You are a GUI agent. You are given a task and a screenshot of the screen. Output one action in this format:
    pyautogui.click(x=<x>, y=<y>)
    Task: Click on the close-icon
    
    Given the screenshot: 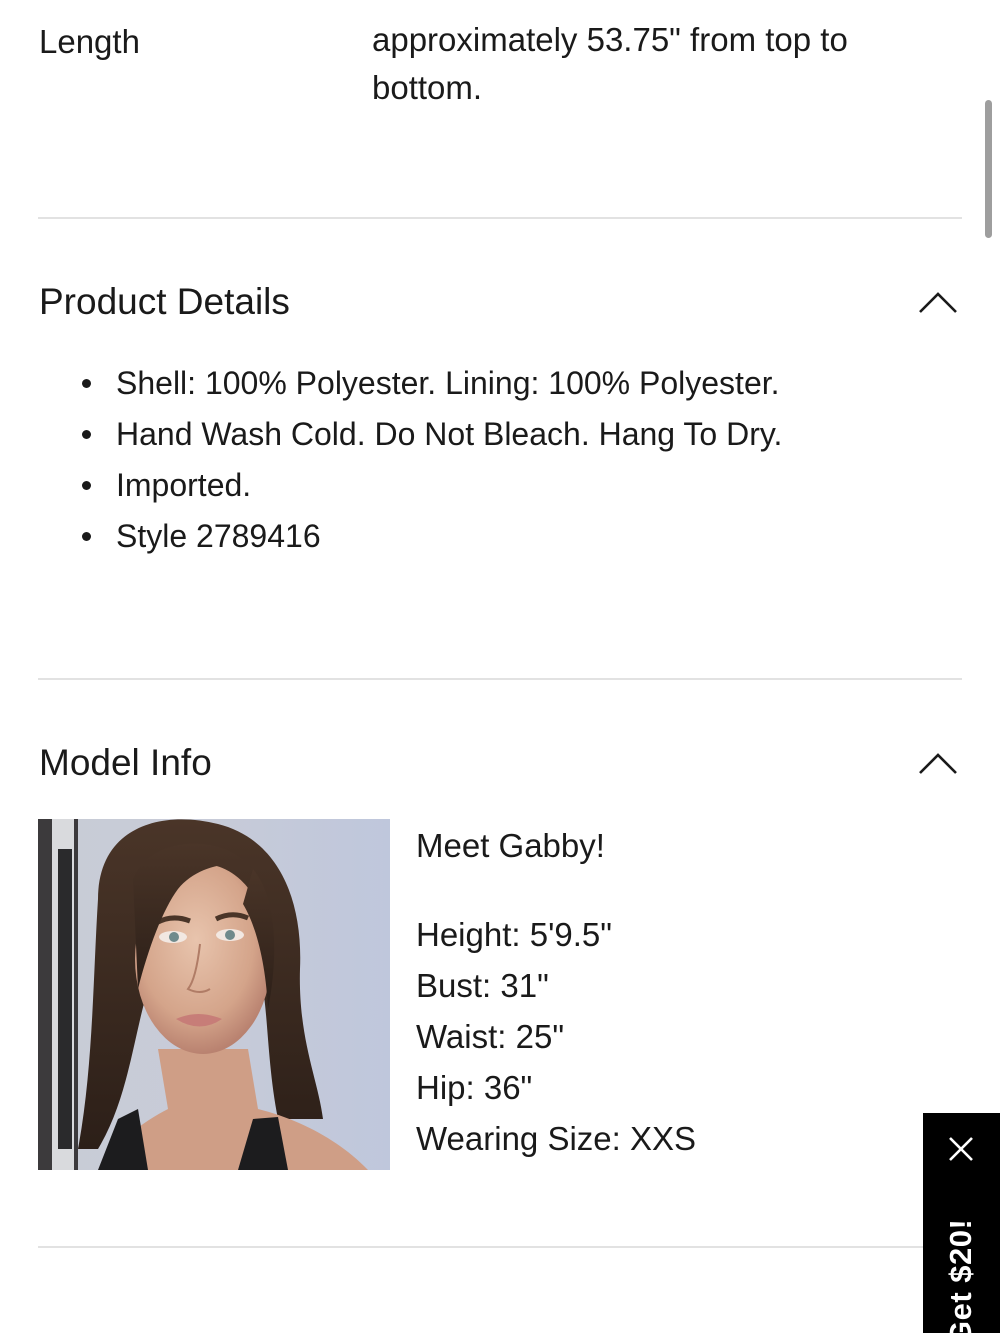 What is the action you would take?
    pyautogui.click(x=961, y=1149)
    